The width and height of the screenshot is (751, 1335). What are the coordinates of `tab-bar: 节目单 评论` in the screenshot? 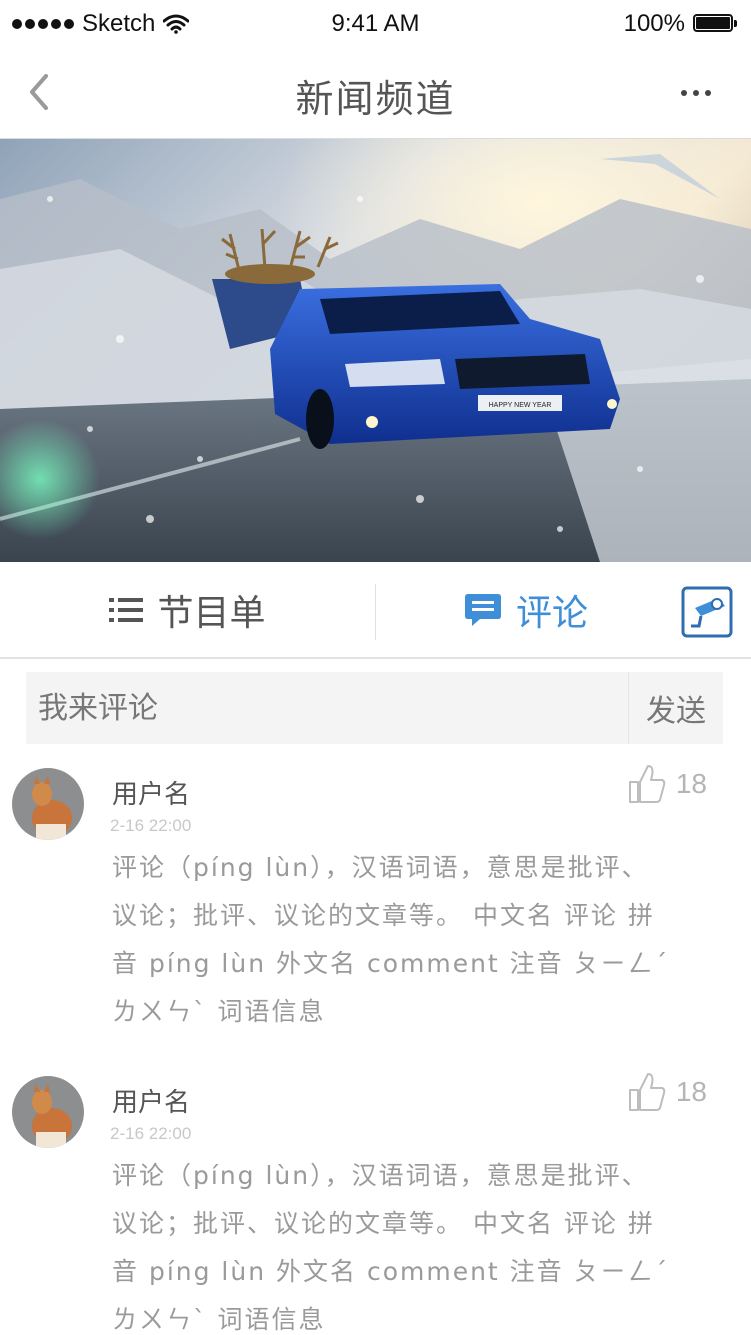 It's located at (375, 610).